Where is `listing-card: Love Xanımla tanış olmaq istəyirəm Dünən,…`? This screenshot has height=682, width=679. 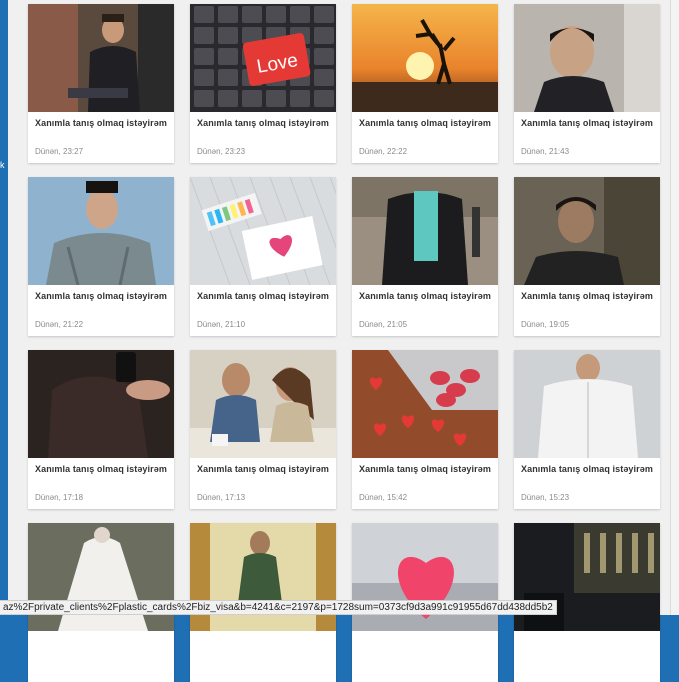
listing-card: Love Xanımla tanış olmaq istəyirəm Dünən,… is located at coordinates (263, 83).